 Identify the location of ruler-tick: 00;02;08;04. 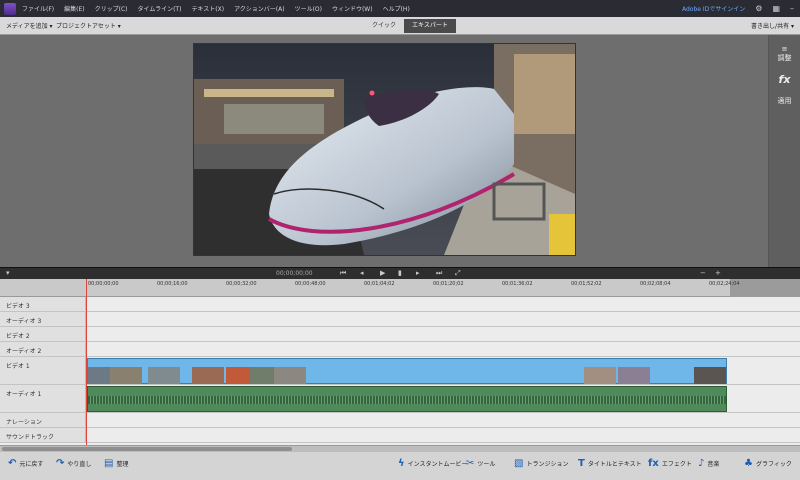
(655, 284).